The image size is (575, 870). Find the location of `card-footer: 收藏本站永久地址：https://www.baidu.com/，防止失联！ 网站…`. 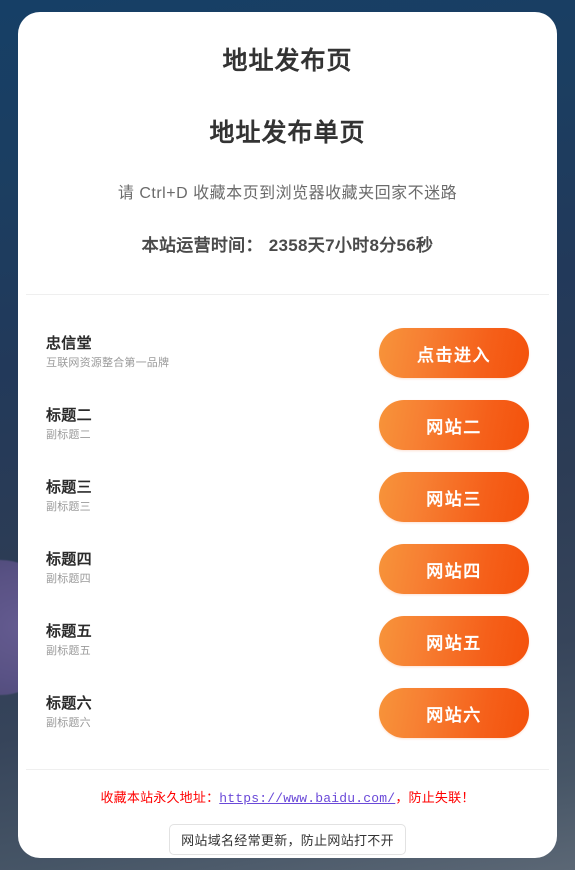

card-footer: 收藏本站永久地址：https://www.baidu.com/，防止失联！ 网站… is located at coordinates (287, 814).